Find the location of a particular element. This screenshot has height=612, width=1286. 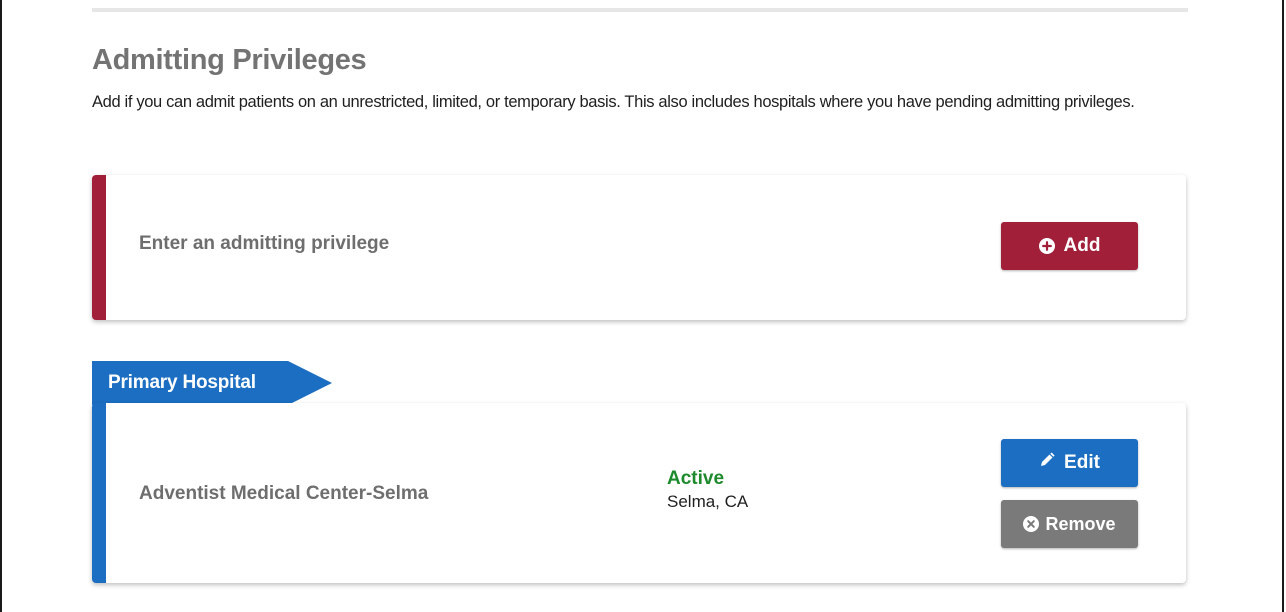

hospital-location: Selma, CA is located at coordinates (708, 501).